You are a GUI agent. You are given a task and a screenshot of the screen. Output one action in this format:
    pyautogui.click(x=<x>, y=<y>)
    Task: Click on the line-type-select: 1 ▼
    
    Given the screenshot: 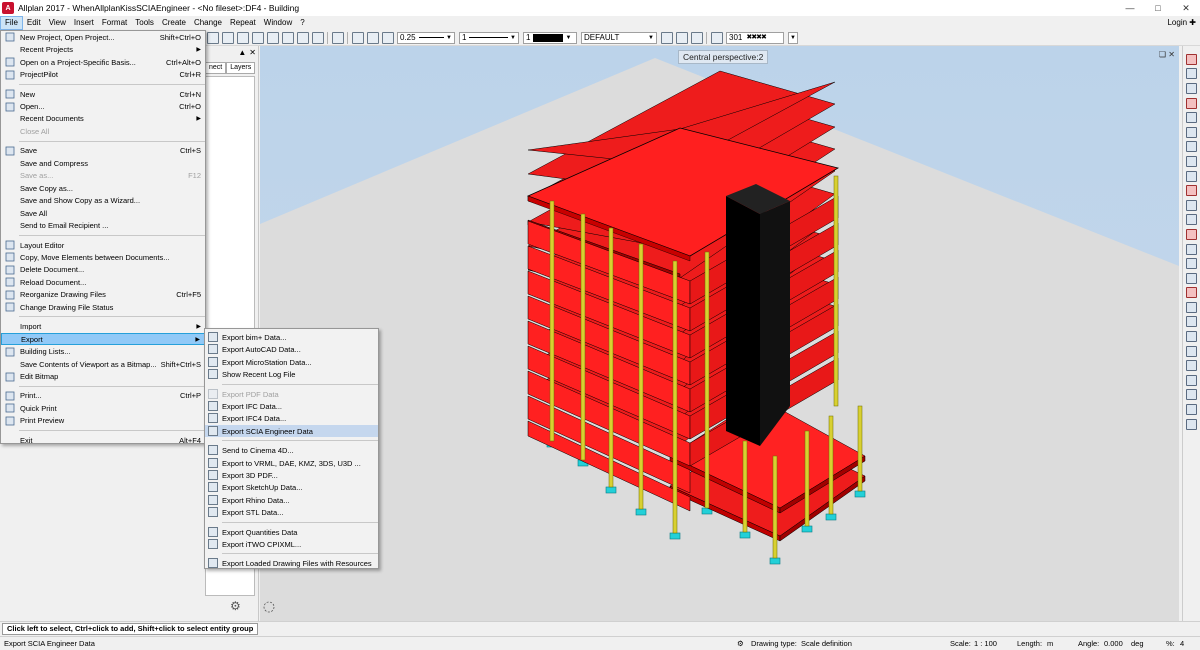 What is the action you would take?
    pyautogui.click(x=489, y=37)
    